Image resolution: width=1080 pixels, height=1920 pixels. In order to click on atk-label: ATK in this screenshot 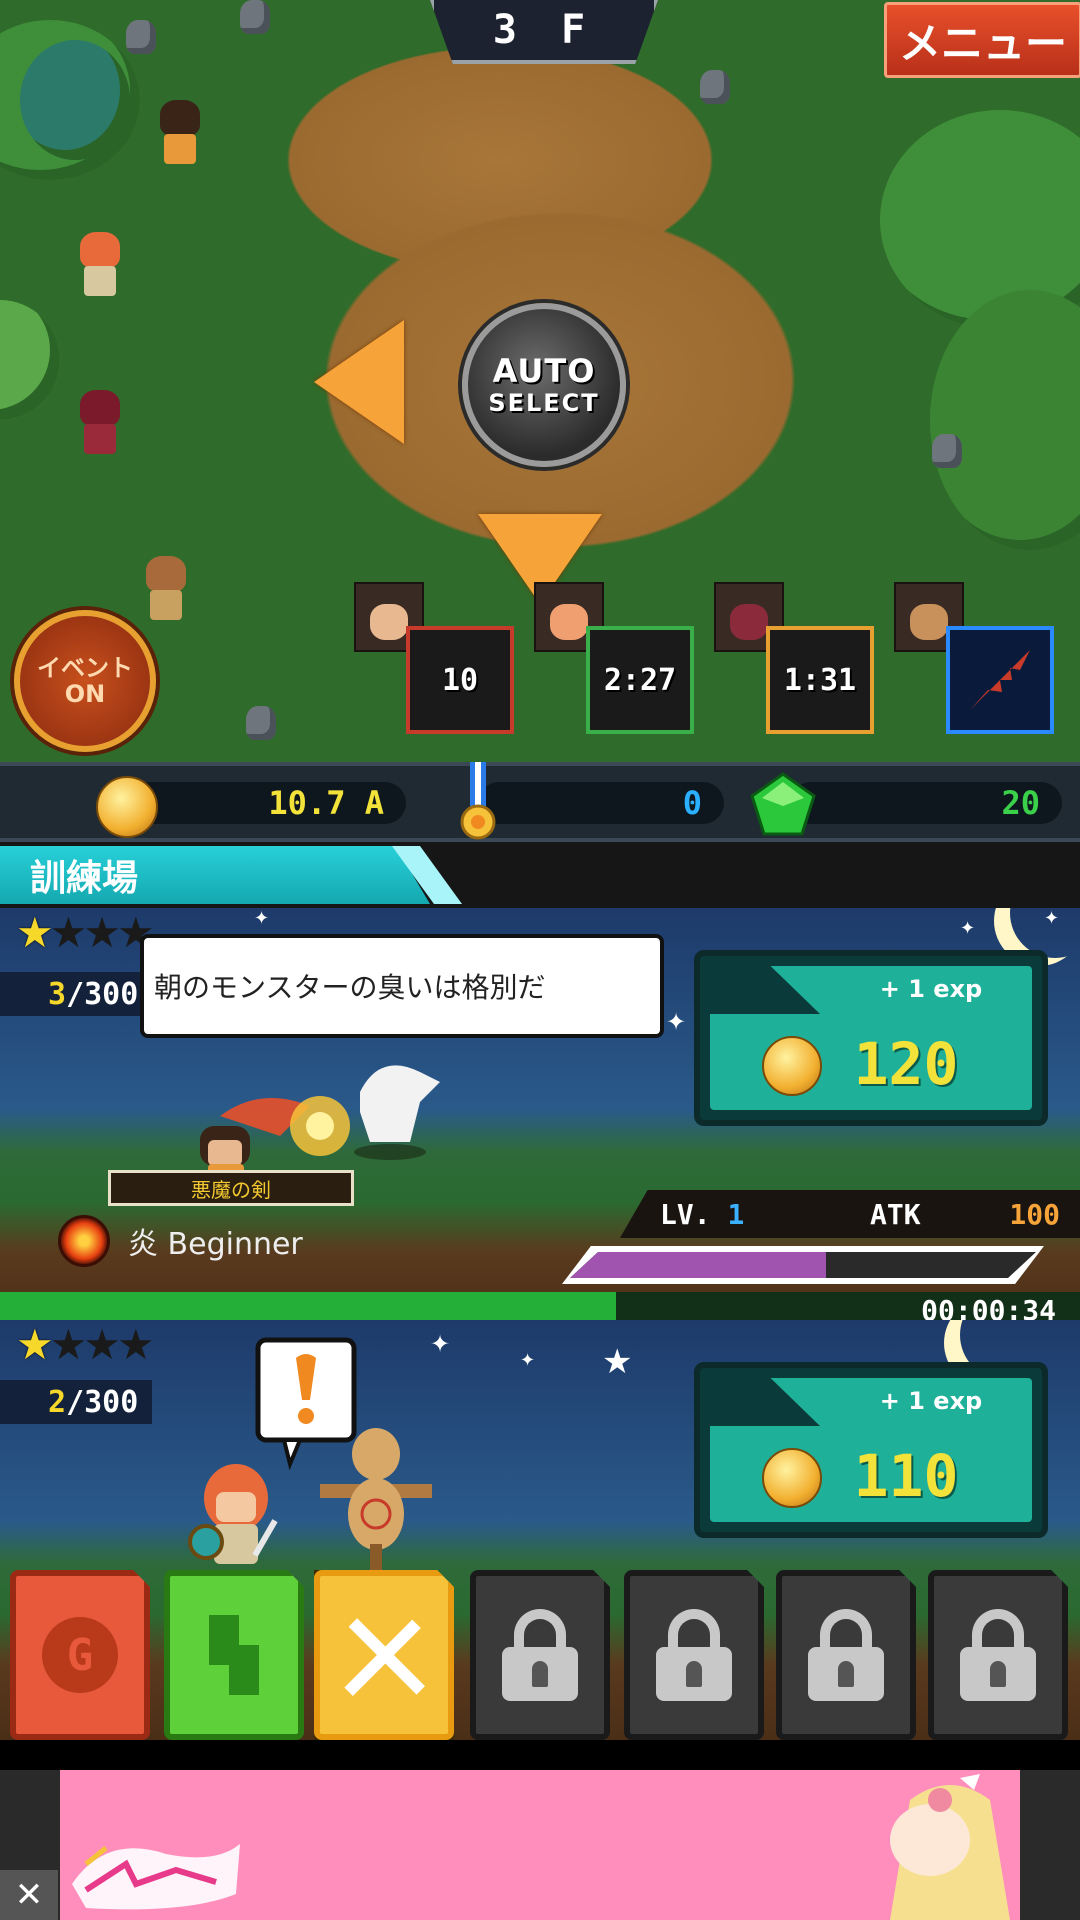, I will do `click(895, 1214)`.